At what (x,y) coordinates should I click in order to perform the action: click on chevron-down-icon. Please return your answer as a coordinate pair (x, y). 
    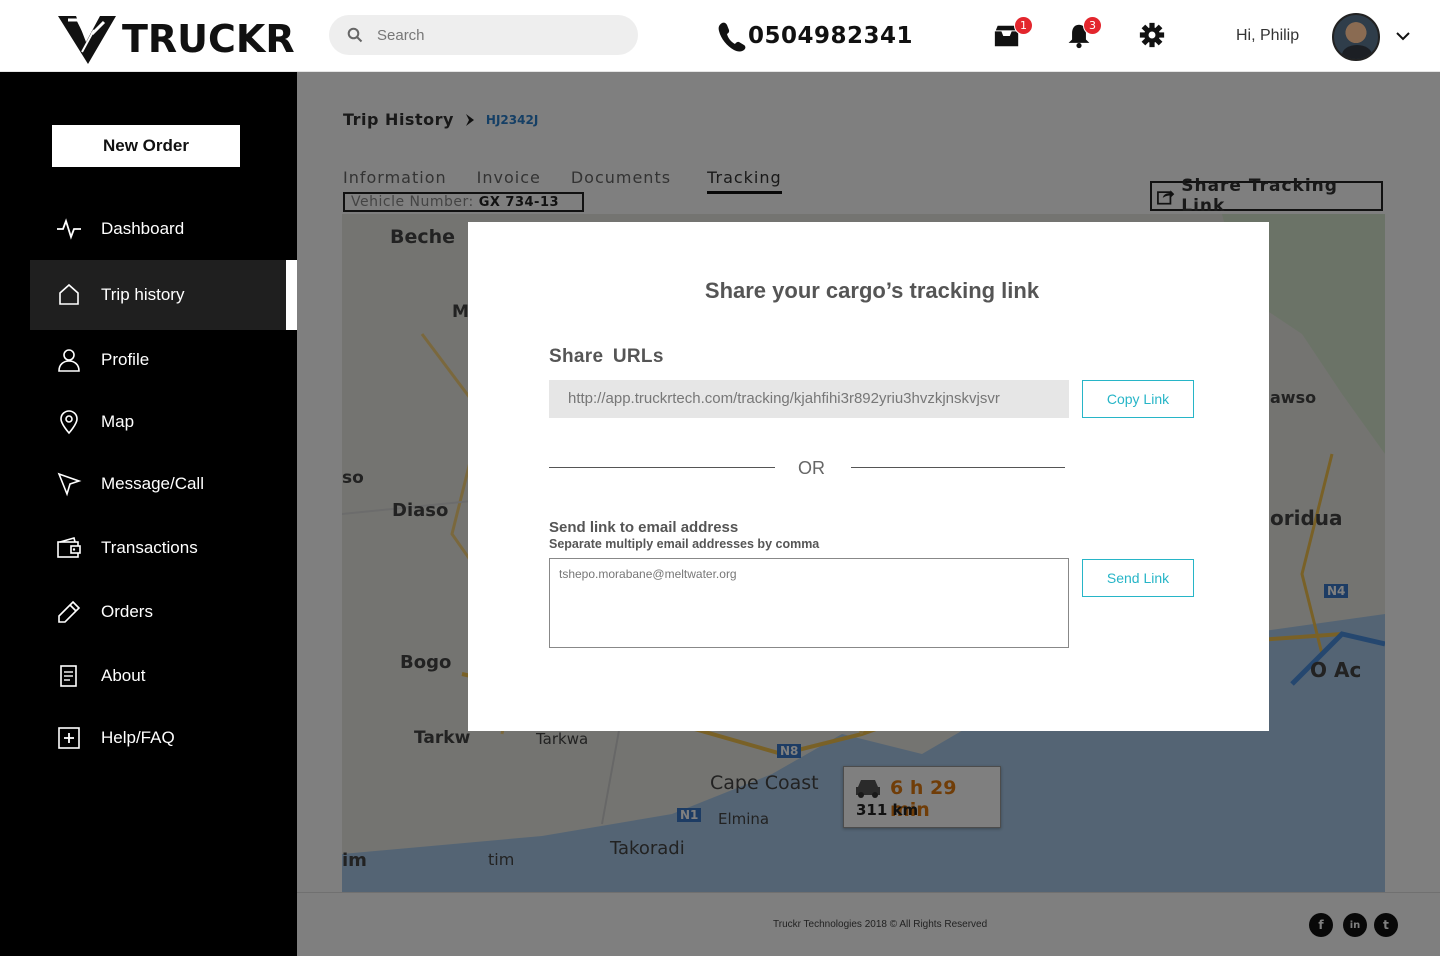
    Looking at the image, I should click on (1403, 36).